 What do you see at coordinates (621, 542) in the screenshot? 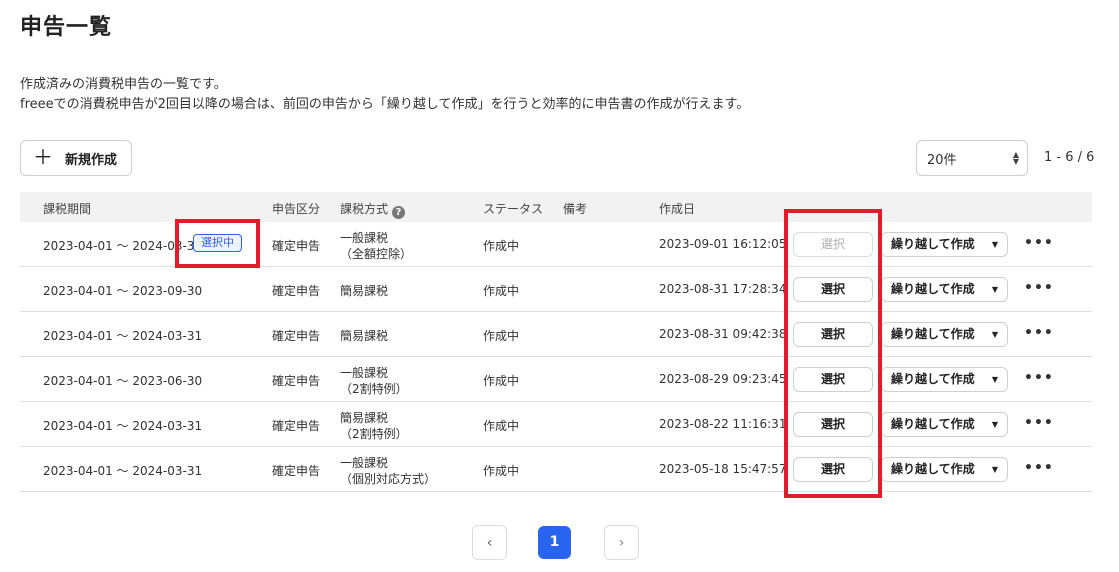
I see `next-page-button: ›` at bounding box center [621, 542].